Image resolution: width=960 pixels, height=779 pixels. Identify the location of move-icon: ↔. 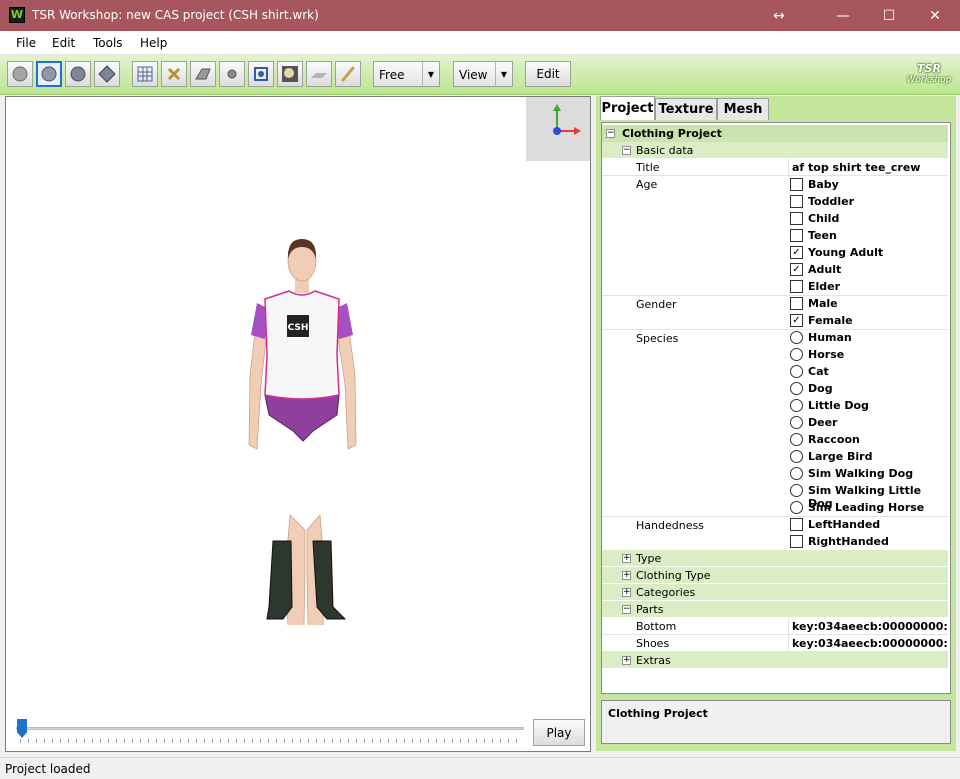
(779, 15).